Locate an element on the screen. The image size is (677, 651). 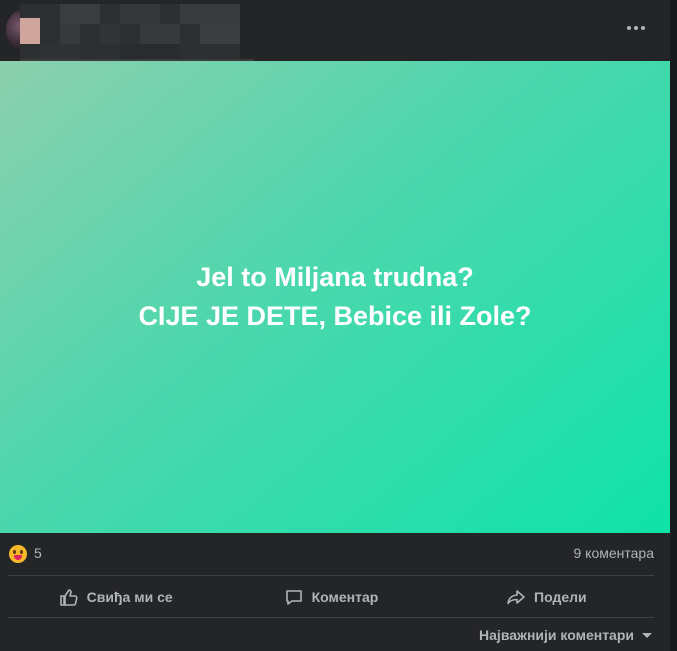
post-text-line-1: Jel to Miljana trudna? is located at coordinates (335, 277).